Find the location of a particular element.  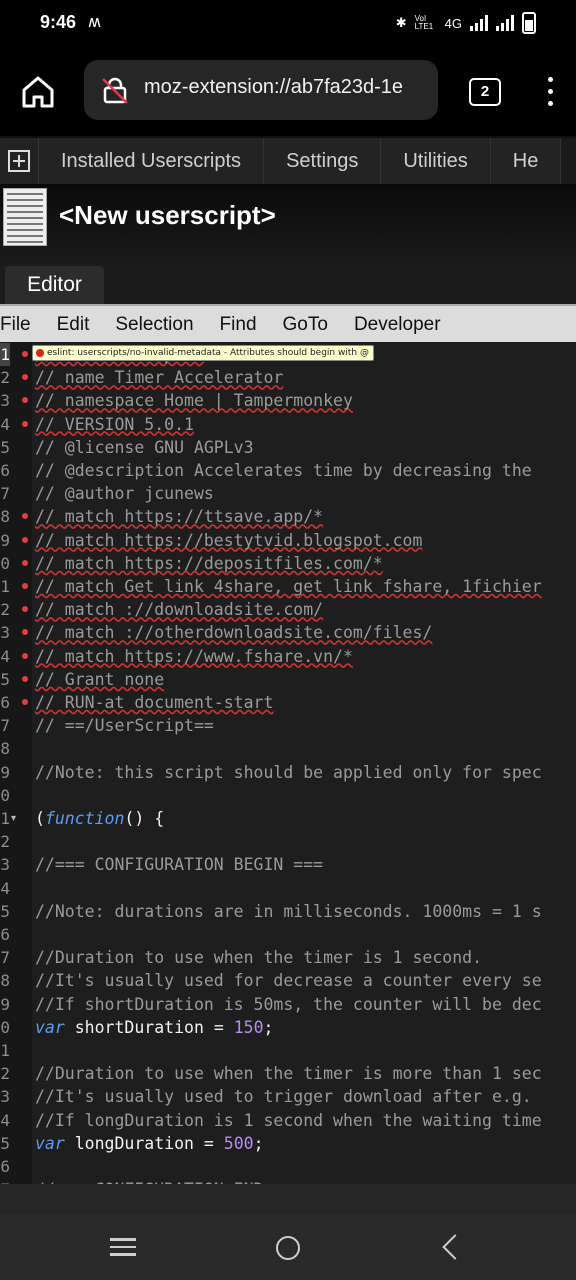

code-line: 7 // @author jcunews is located at coordinates (288, 493).